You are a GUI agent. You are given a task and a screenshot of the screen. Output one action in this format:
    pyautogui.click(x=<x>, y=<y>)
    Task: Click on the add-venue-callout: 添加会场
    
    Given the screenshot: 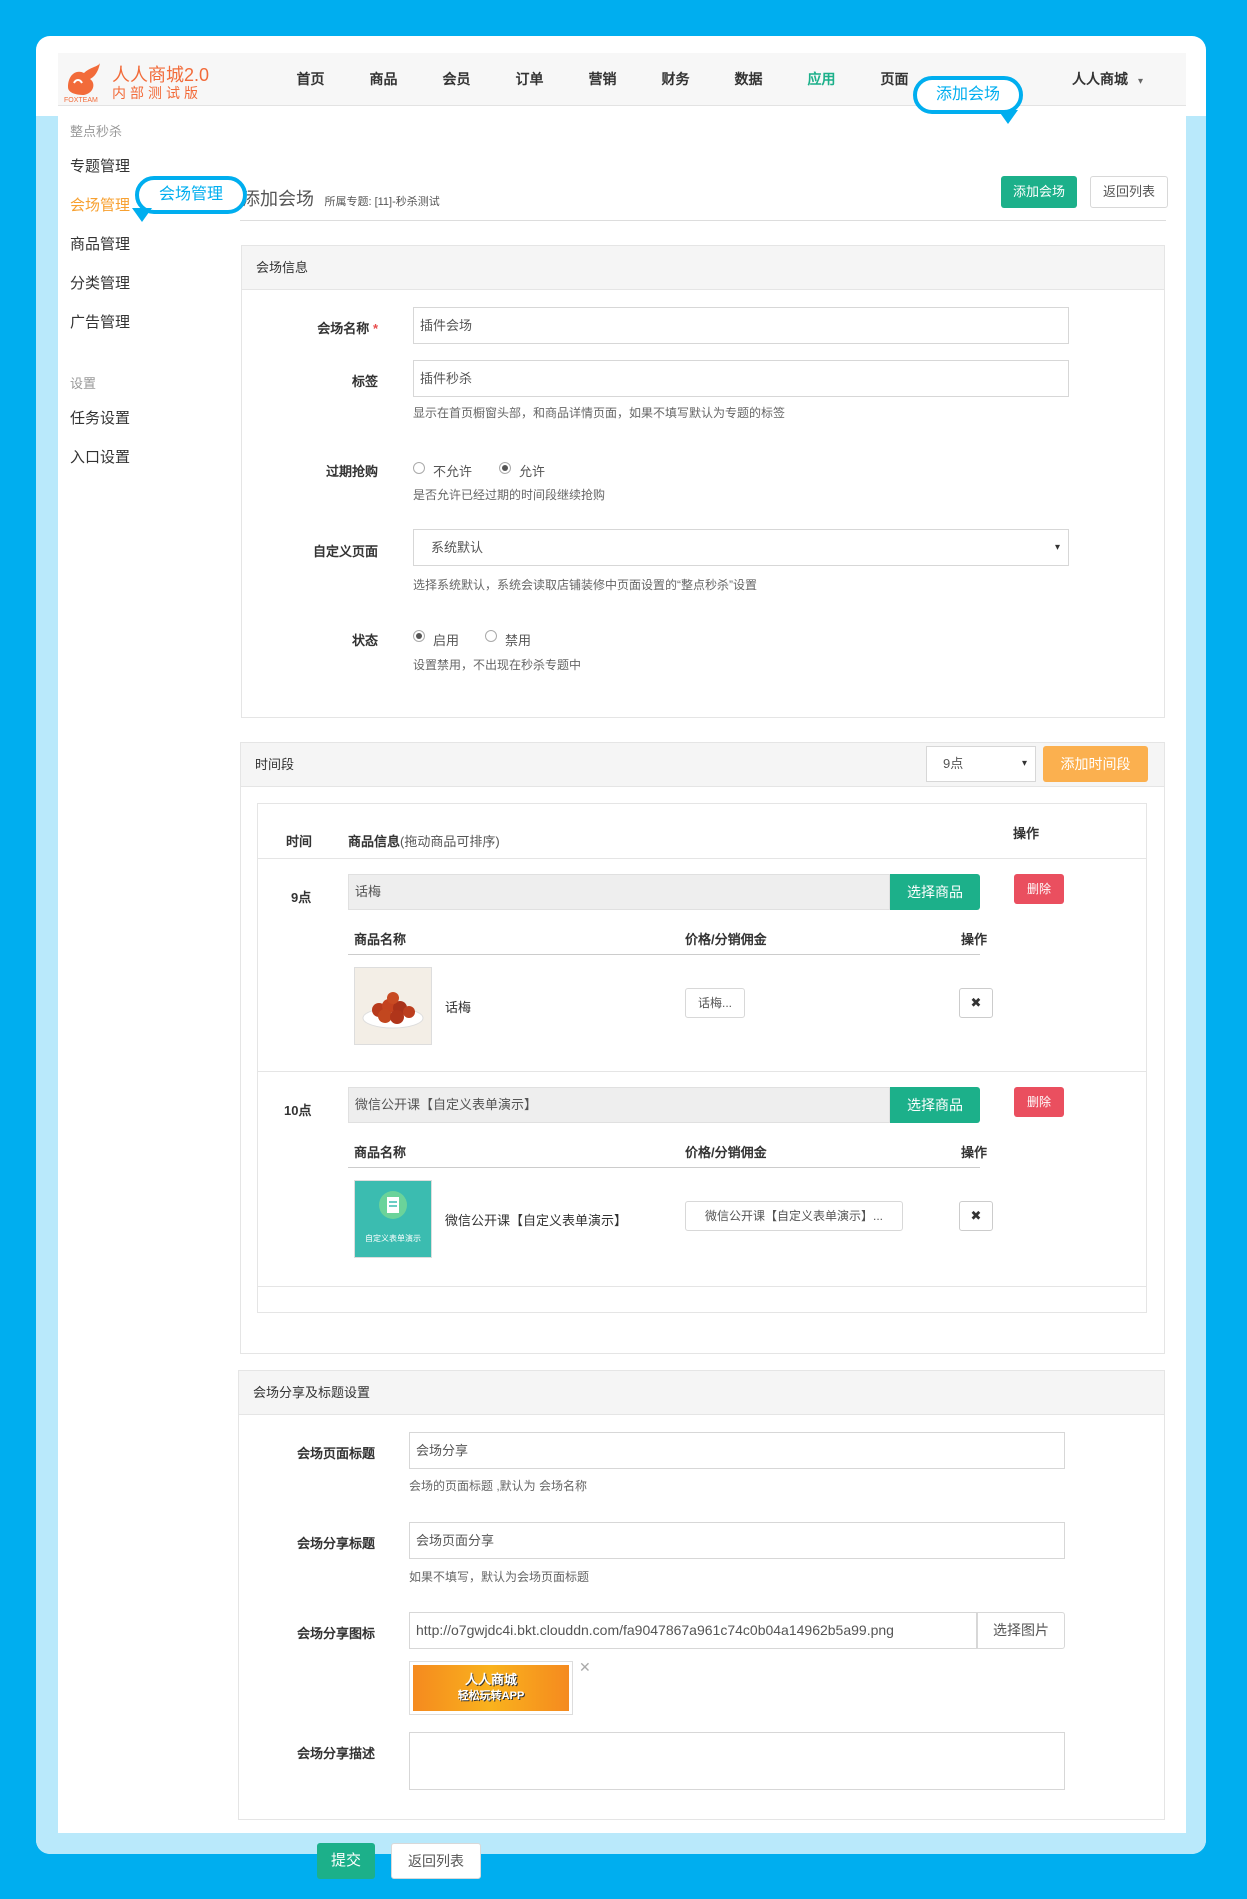 What is the action you would take?
    pyautogui.click(x=968, y=95)
    